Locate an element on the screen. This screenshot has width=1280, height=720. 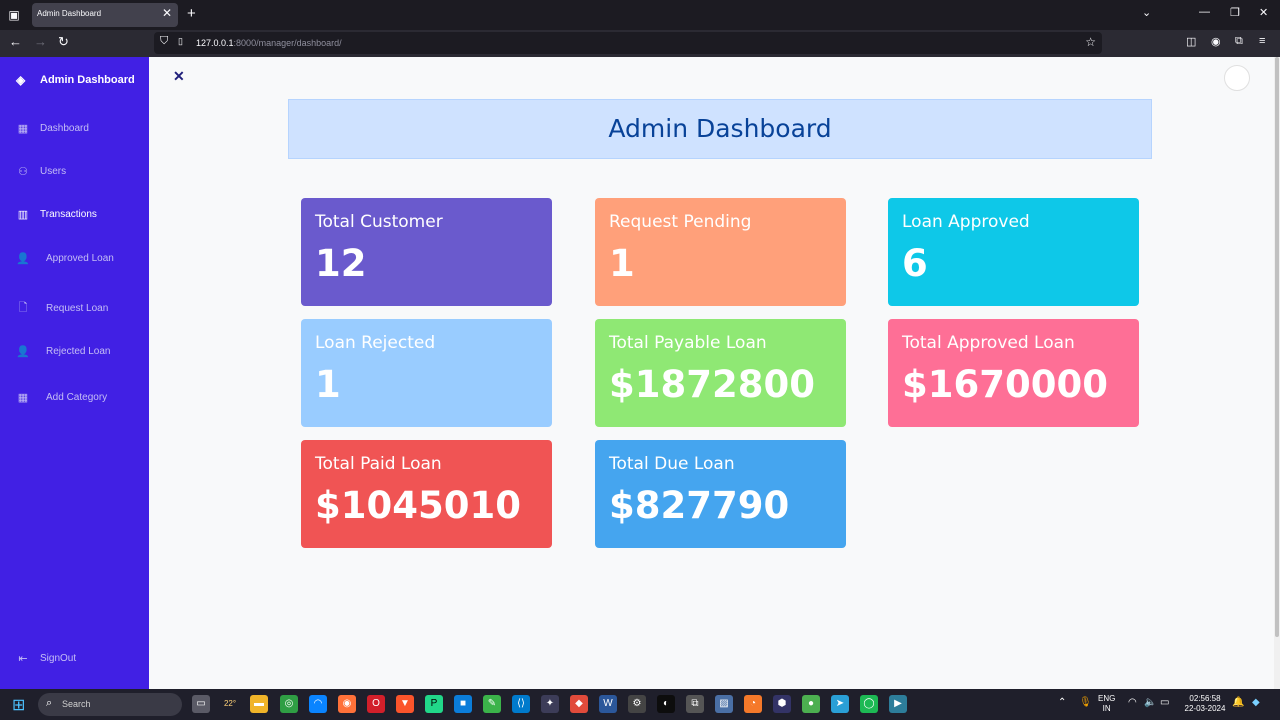
telegram-icon: ➤ is located at coordinates (840, 704).